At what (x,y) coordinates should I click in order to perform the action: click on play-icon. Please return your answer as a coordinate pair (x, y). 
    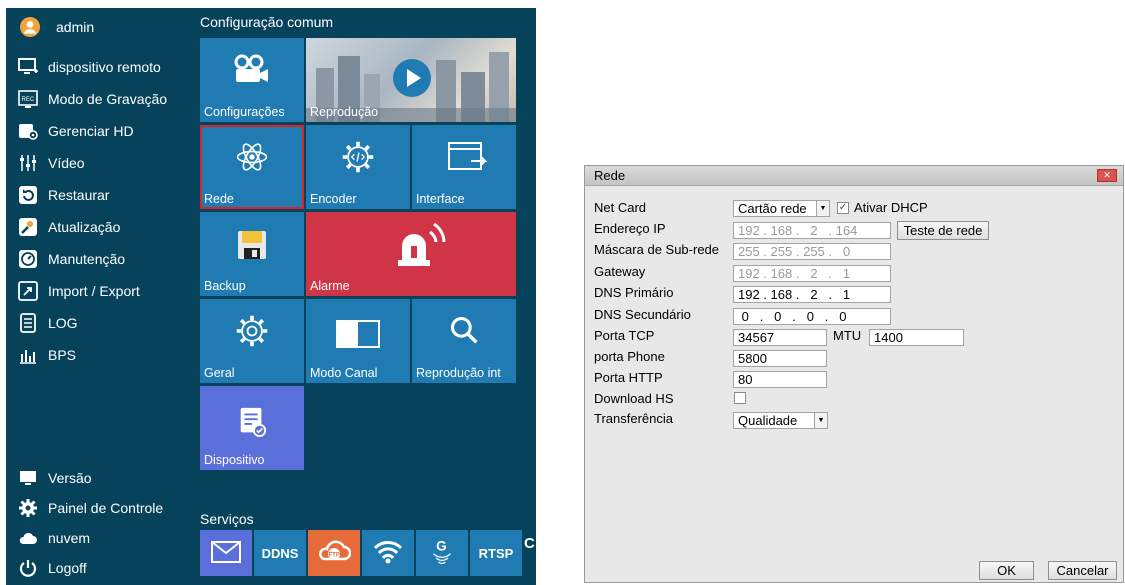
    Looking at the image, I should click on (412, 80).